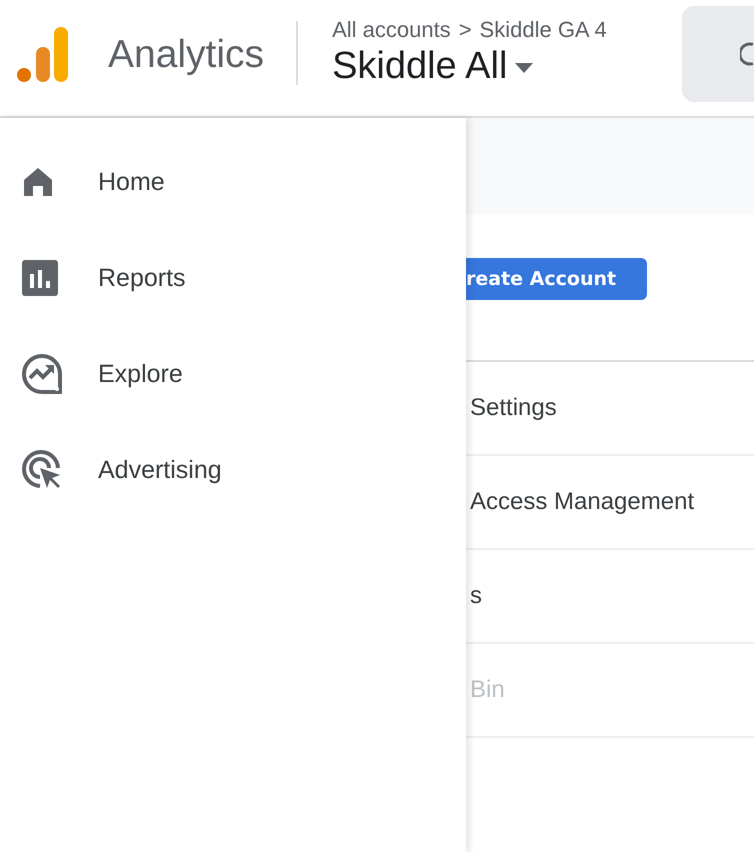  What do you see at coordinates (38, 182) in the screenshot?
I see `home-icon` at bounding box center [38, 182].